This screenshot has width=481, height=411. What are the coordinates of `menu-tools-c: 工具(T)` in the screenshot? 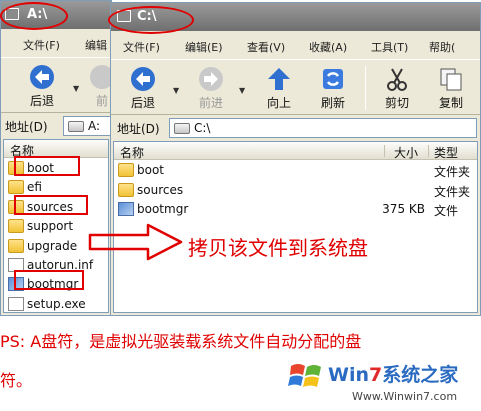 It's located at (389, 47).